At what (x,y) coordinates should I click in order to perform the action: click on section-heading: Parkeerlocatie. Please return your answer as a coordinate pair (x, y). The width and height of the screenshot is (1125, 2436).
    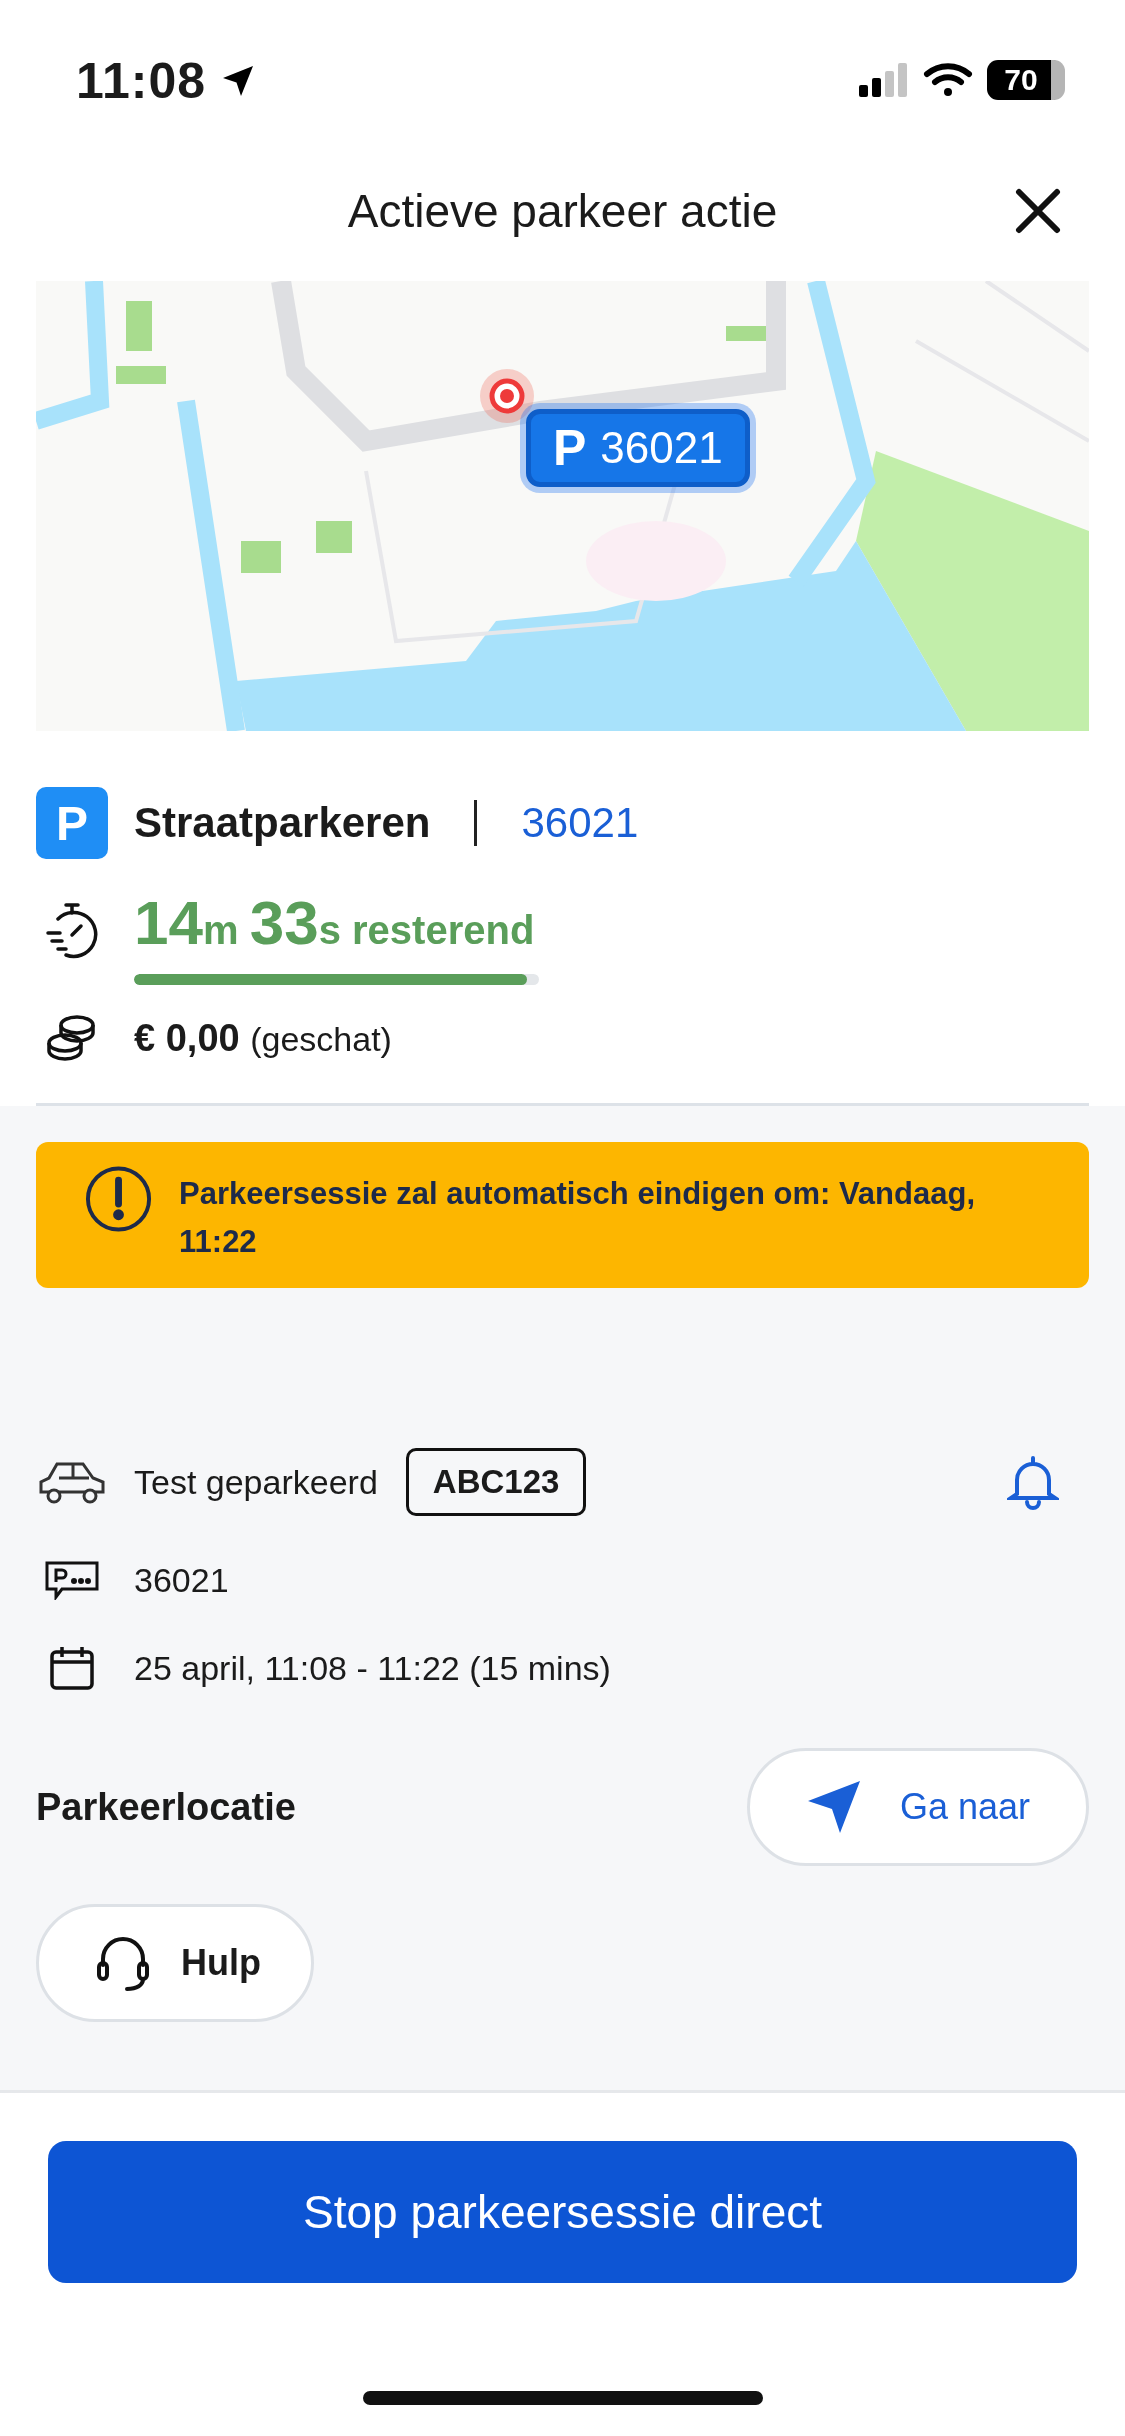
    Looking at the image, I should click on (166, 1807).